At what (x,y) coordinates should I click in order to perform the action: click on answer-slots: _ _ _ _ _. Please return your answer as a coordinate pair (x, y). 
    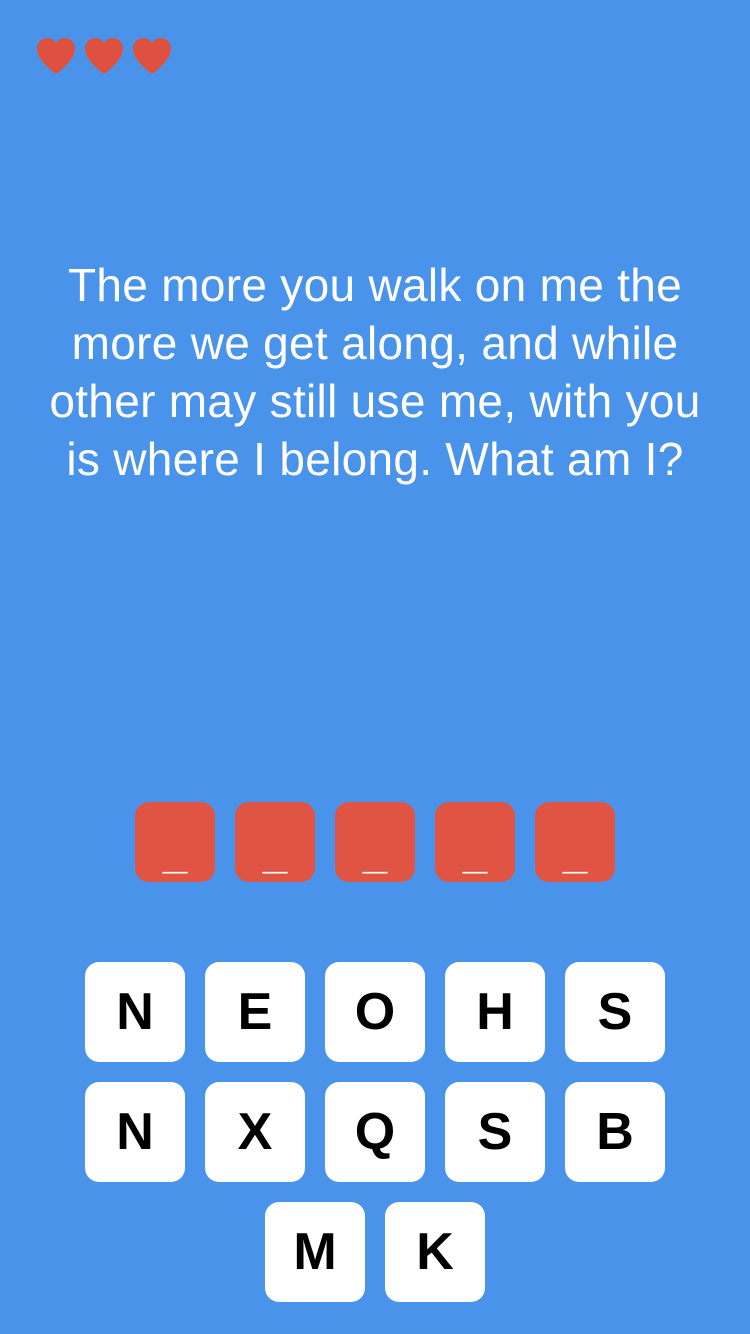
    Looking at the image, I should click on (375, 842).